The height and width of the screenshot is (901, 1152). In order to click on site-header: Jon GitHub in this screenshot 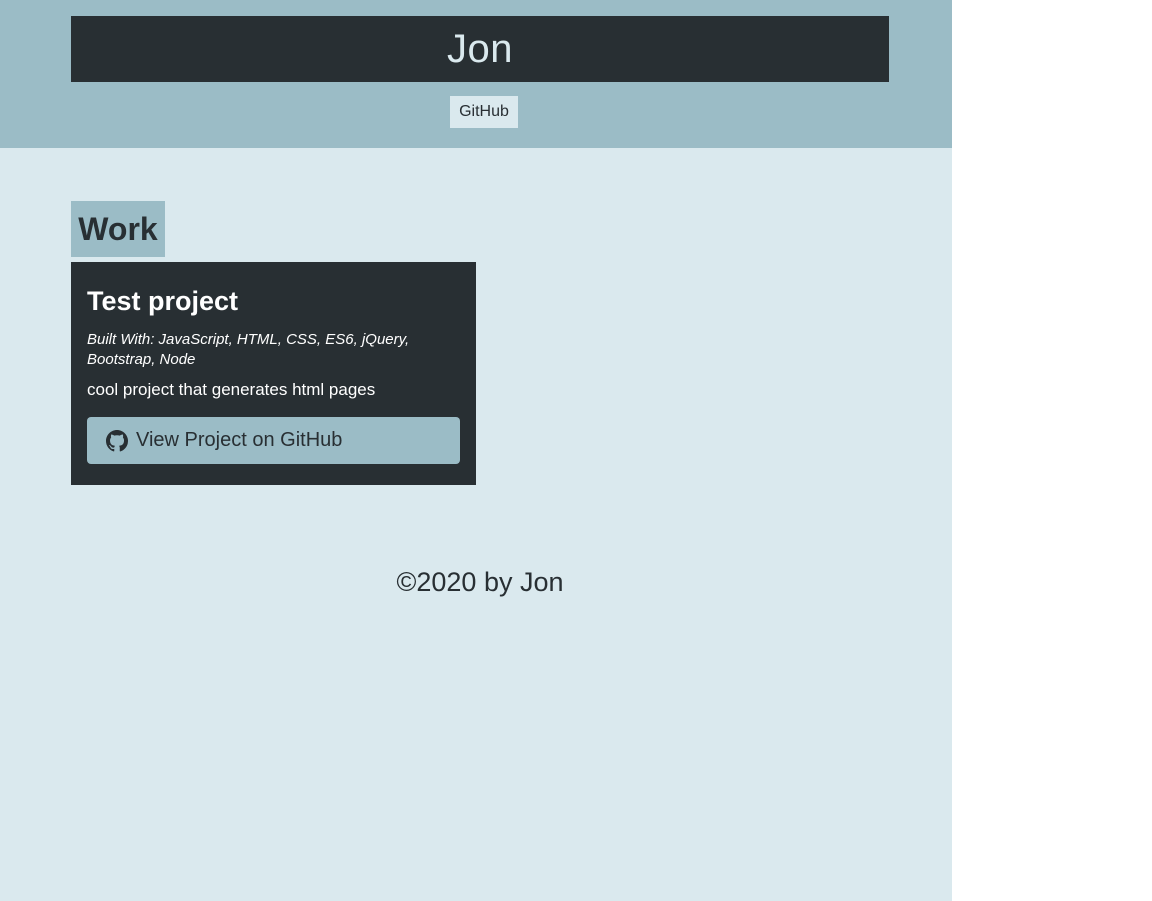, I will do `click(476, 74)`.